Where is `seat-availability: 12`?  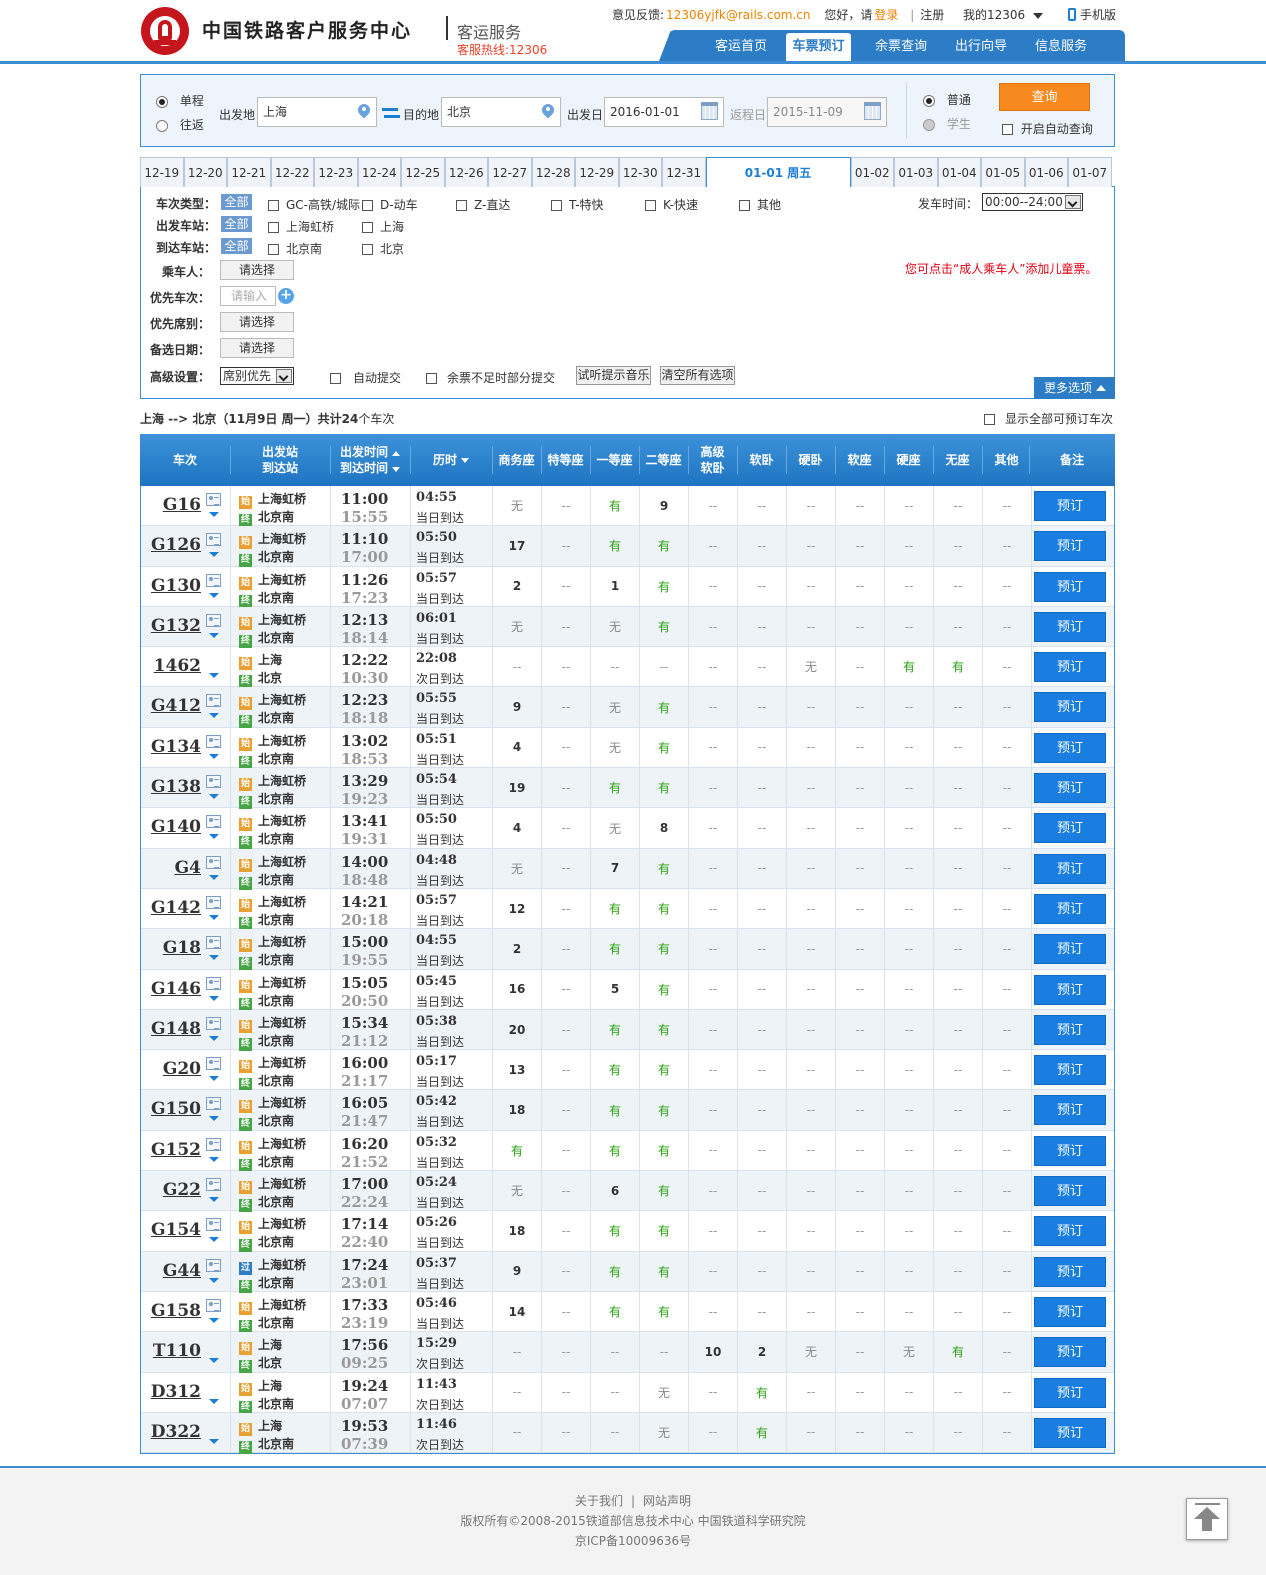 seat-availability: 12 is located at coordinates (517, 908).